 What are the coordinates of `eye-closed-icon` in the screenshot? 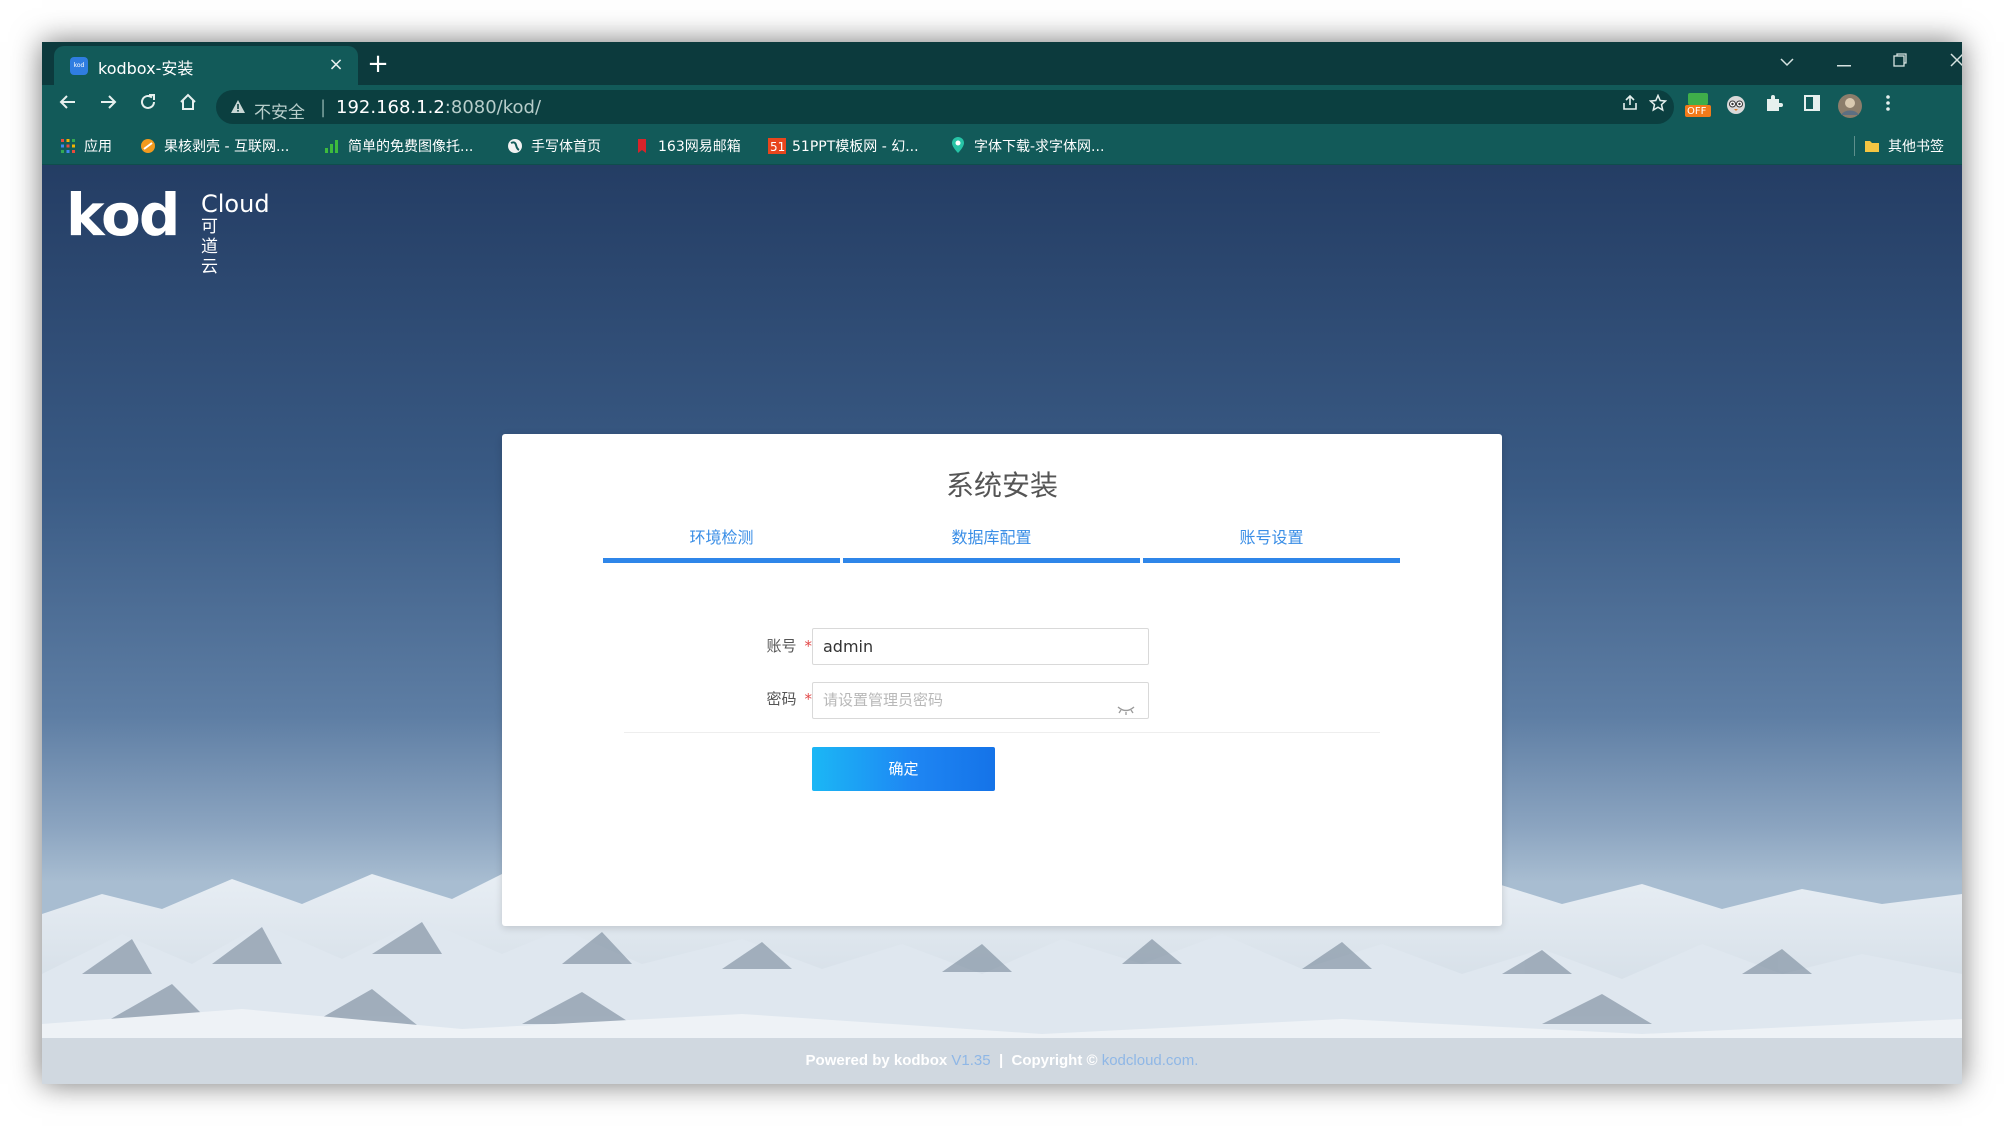 It's located at (1126, 711).